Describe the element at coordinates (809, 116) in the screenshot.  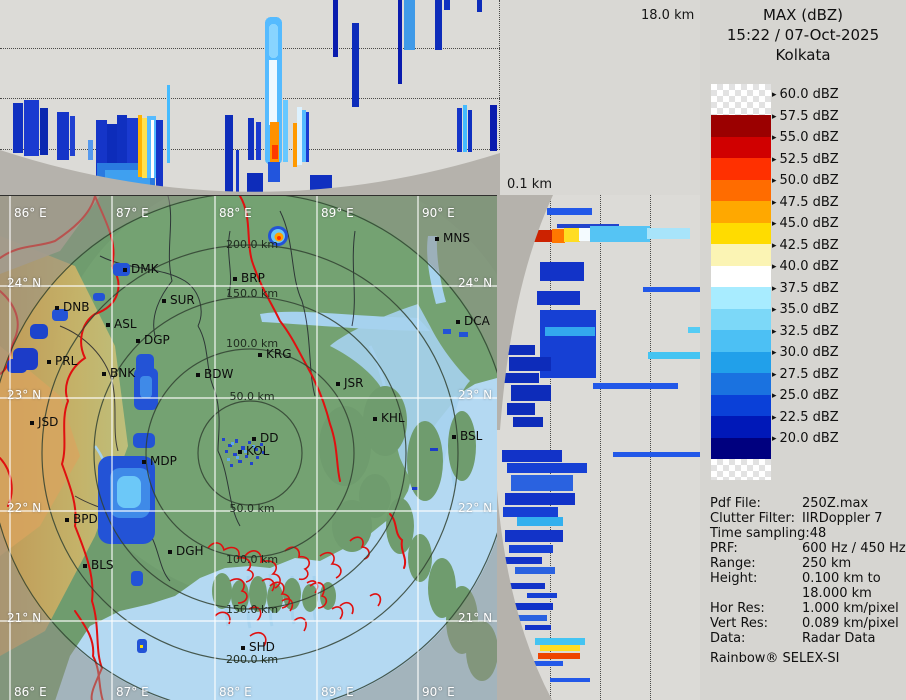
I see `legend-entry-label: 57.5 dBZ` at that location.